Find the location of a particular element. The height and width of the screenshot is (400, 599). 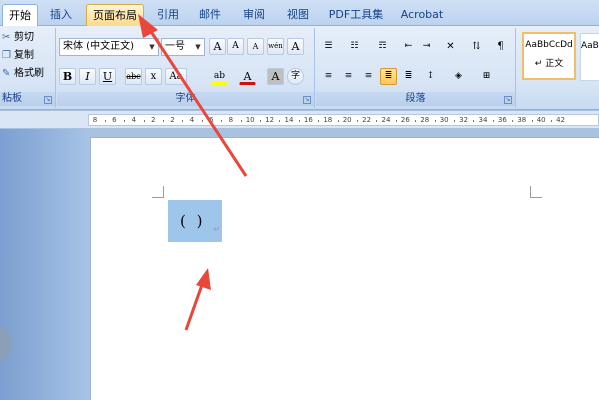

chevron-down-icon: ▼ is located at coordinates (198, 47).